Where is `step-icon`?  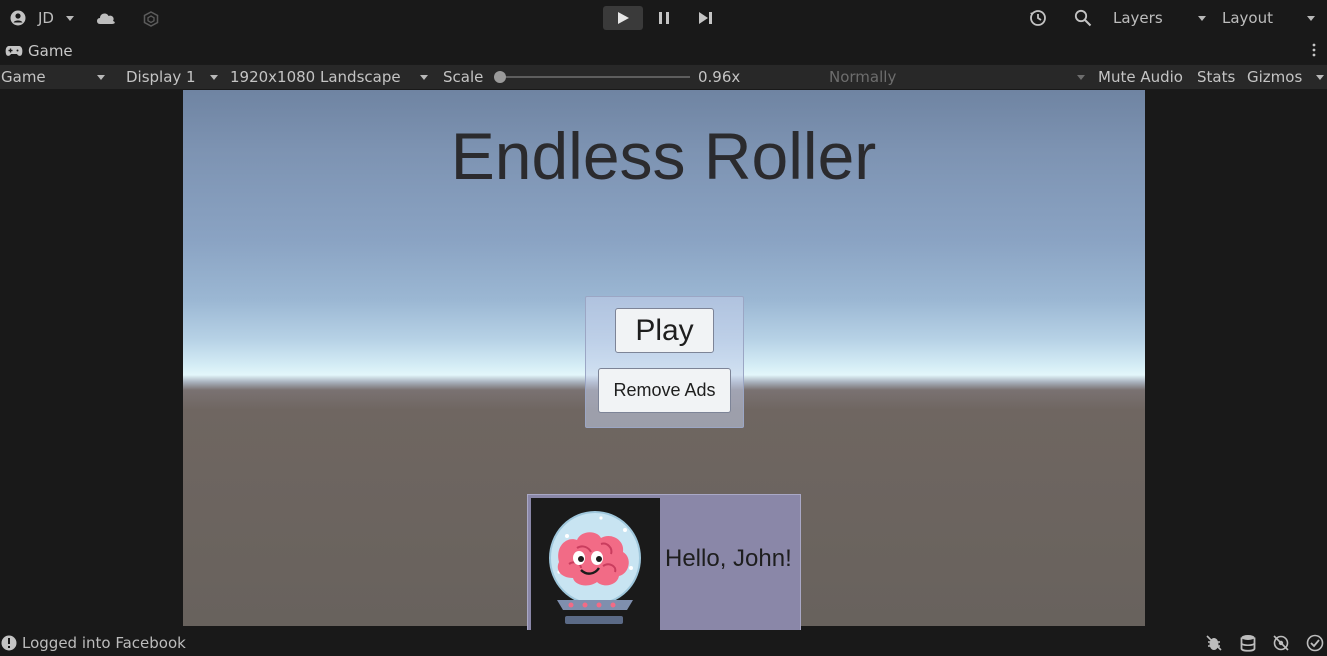
step-icon is located at coordinates (705, 18).